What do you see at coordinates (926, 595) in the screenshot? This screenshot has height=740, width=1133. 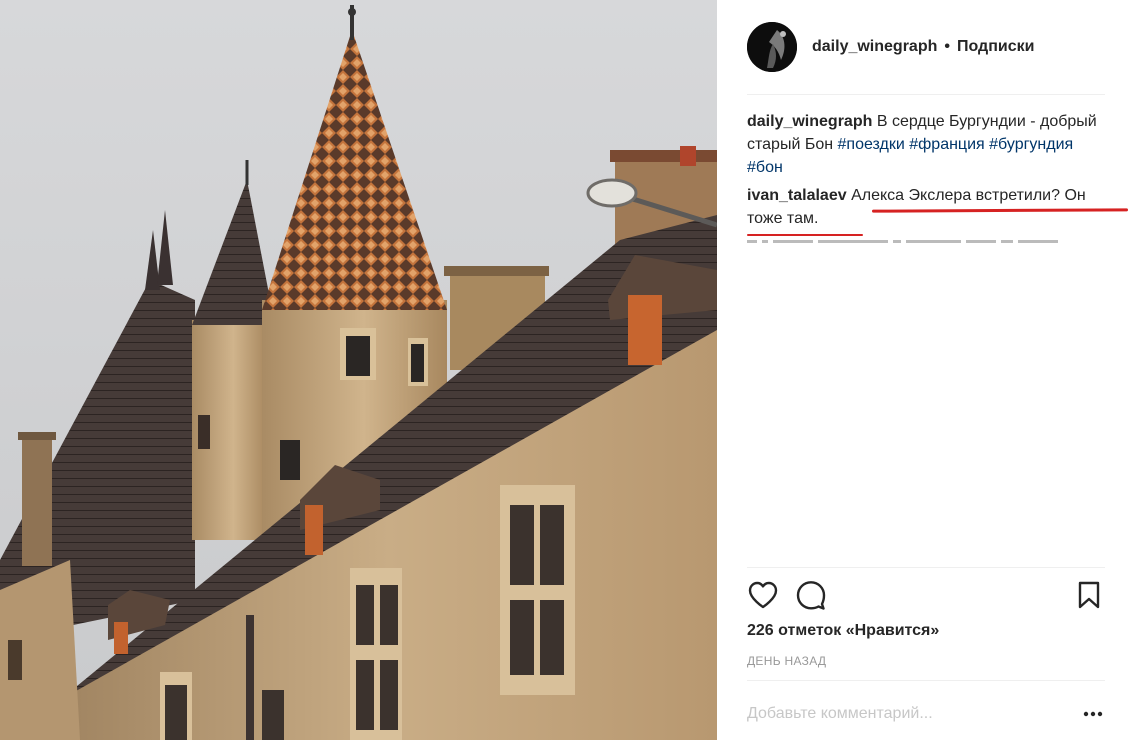 I see `post-actions` at bounding box center [926, 595].